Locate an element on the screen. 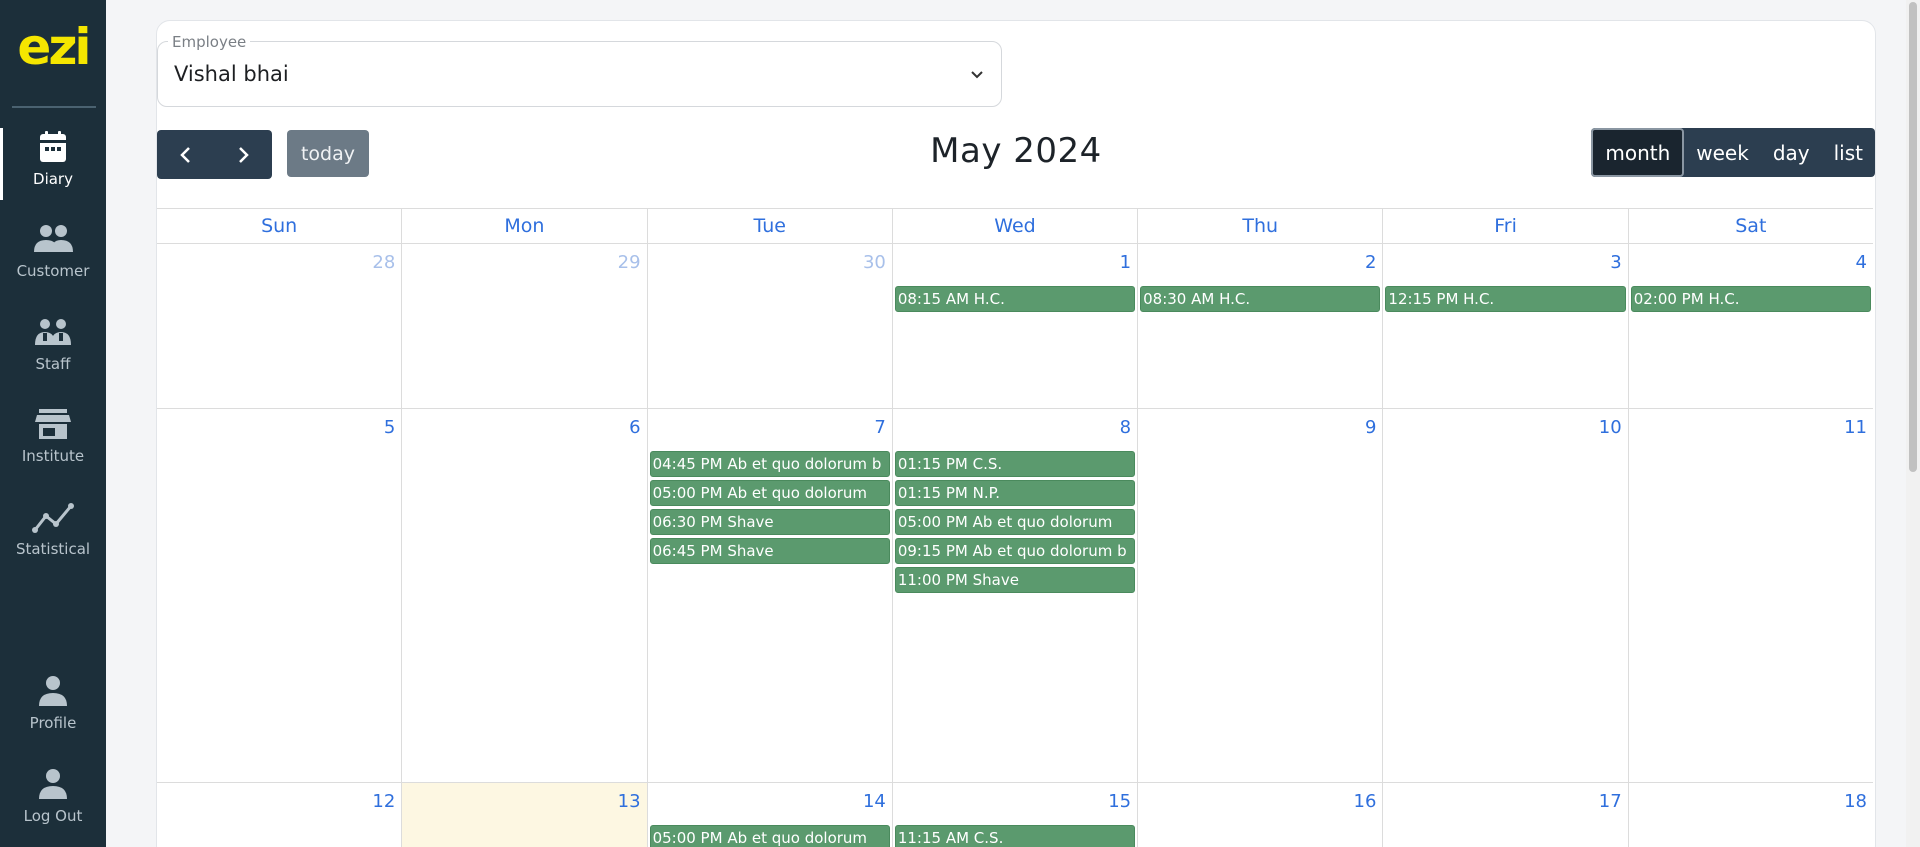 This screenshot has width=1920, height=847. day-number: 8 is located at coordinates (1125, 427).